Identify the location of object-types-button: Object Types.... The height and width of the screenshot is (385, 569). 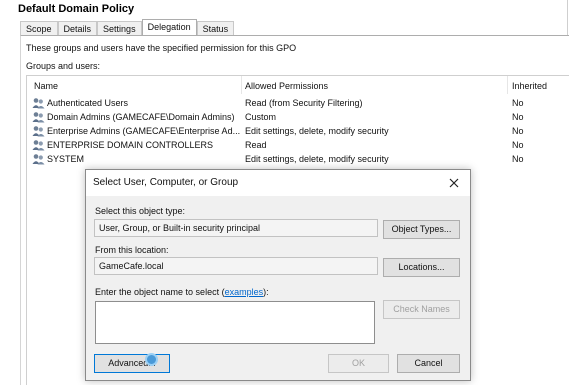
(421, 229).